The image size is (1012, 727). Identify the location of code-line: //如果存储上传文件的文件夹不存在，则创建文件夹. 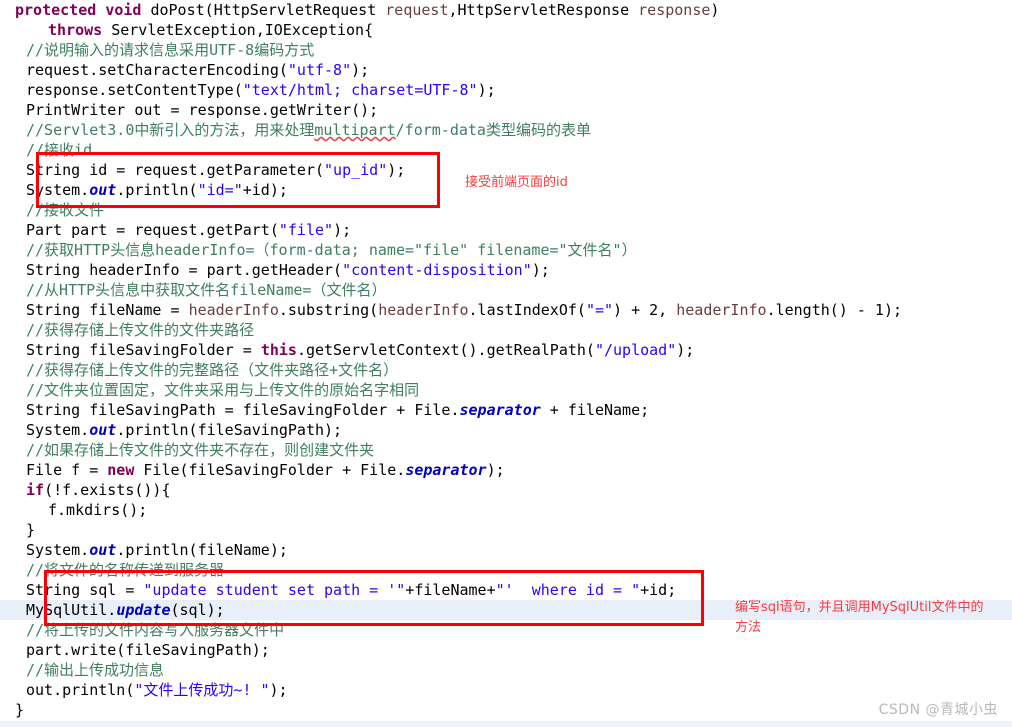
(506, 450).